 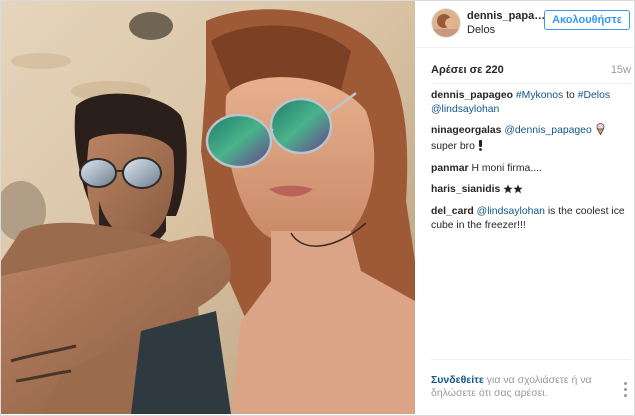 I want to click on login-link: Συνδεθείτε, so click(x=457, y=380).